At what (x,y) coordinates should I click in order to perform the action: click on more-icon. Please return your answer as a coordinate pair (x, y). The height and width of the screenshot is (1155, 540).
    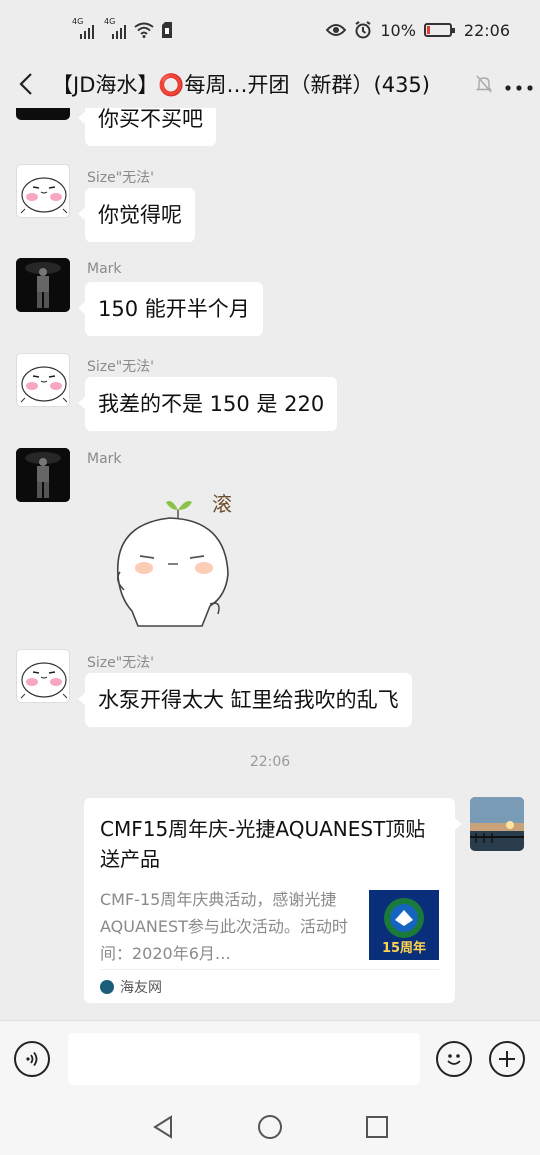
    Looking at the image, I should click on (519, 87).